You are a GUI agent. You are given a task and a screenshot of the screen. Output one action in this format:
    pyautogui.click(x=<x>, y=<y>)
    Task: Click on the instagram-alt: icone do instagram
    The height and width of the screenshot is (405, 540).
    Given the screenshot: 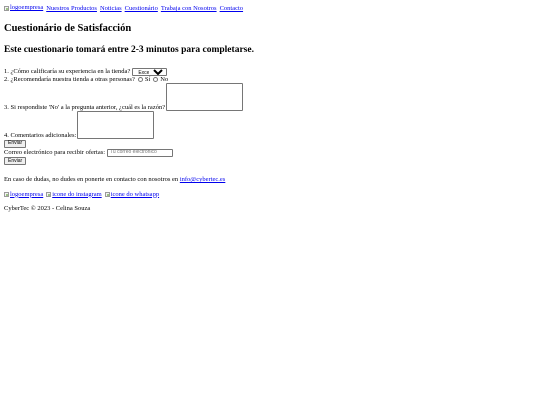 What is the action you would take?
    pyautogui.click(x=77, y=194)
    